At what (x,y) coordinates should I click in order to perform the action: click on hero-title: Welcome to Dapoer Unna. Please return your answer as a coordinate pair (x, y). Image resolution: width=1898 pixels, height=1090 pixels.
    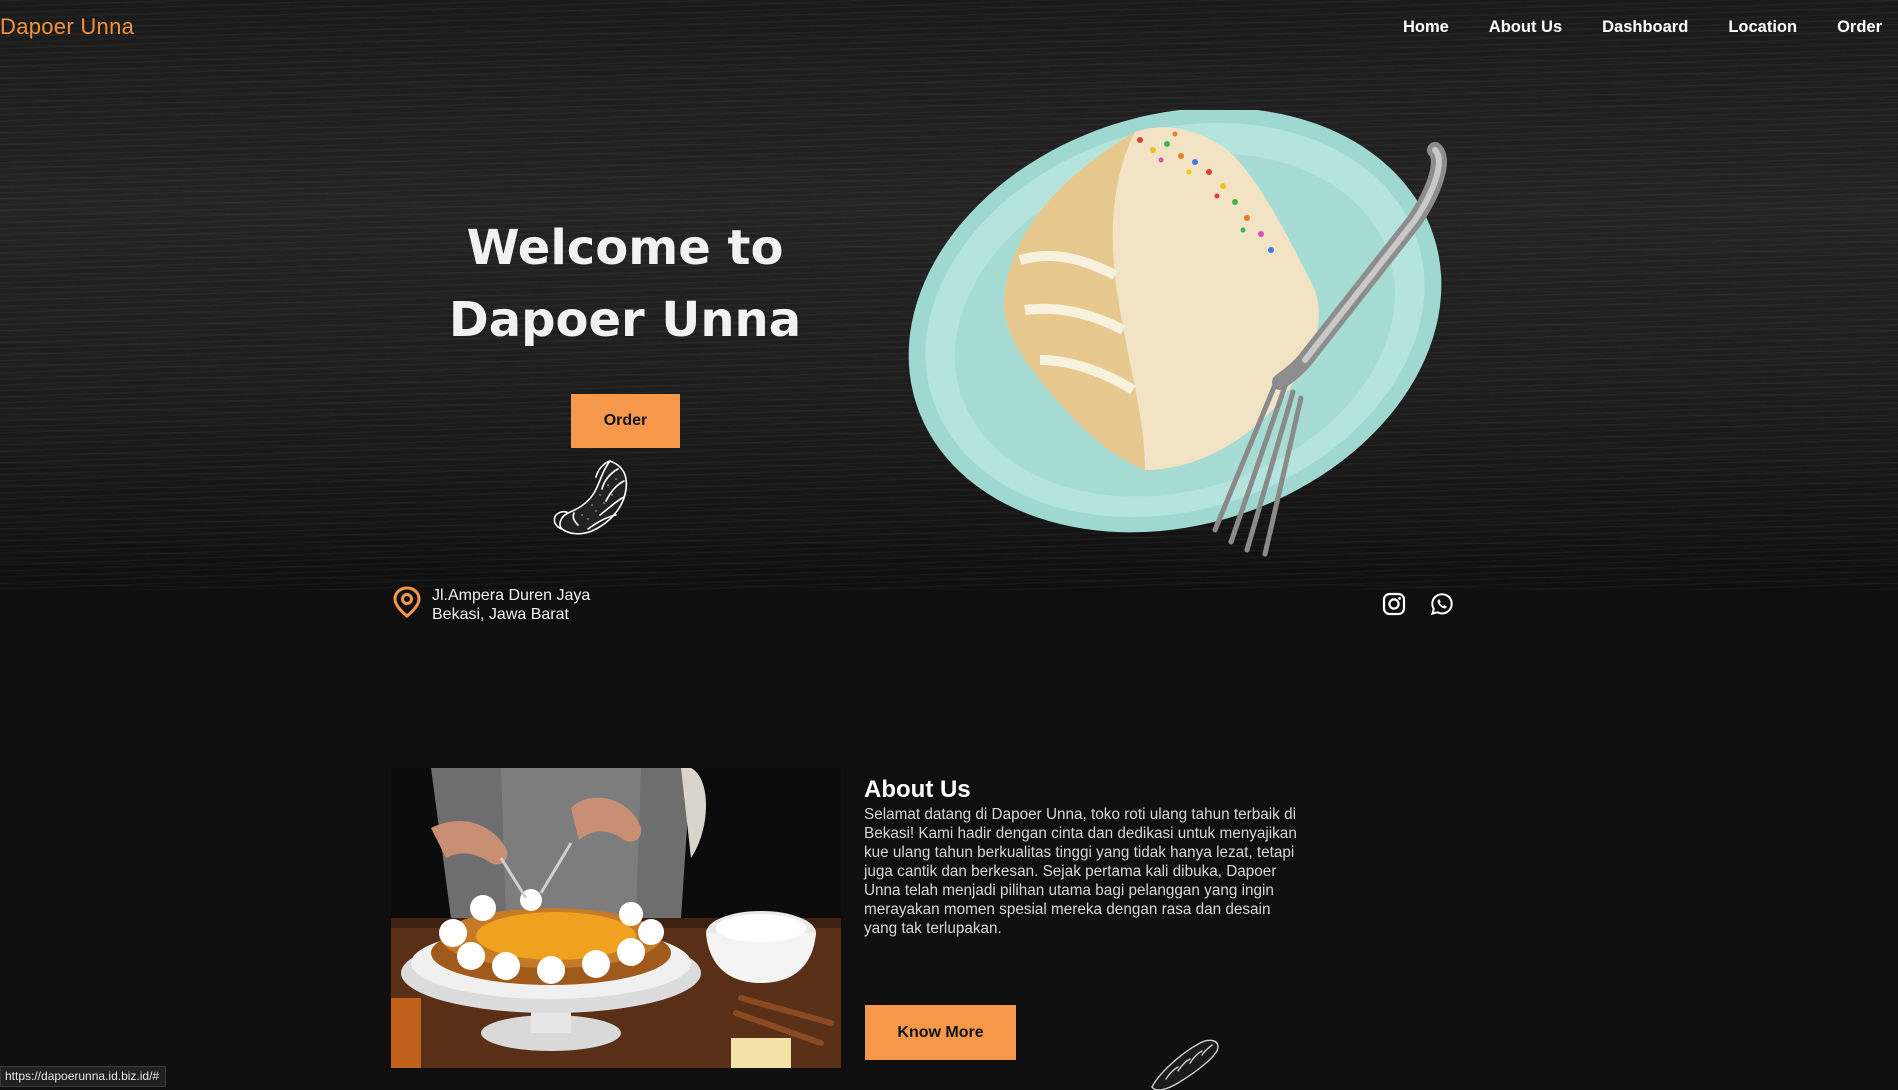
    Looking at the image, I should click on (625, 284).